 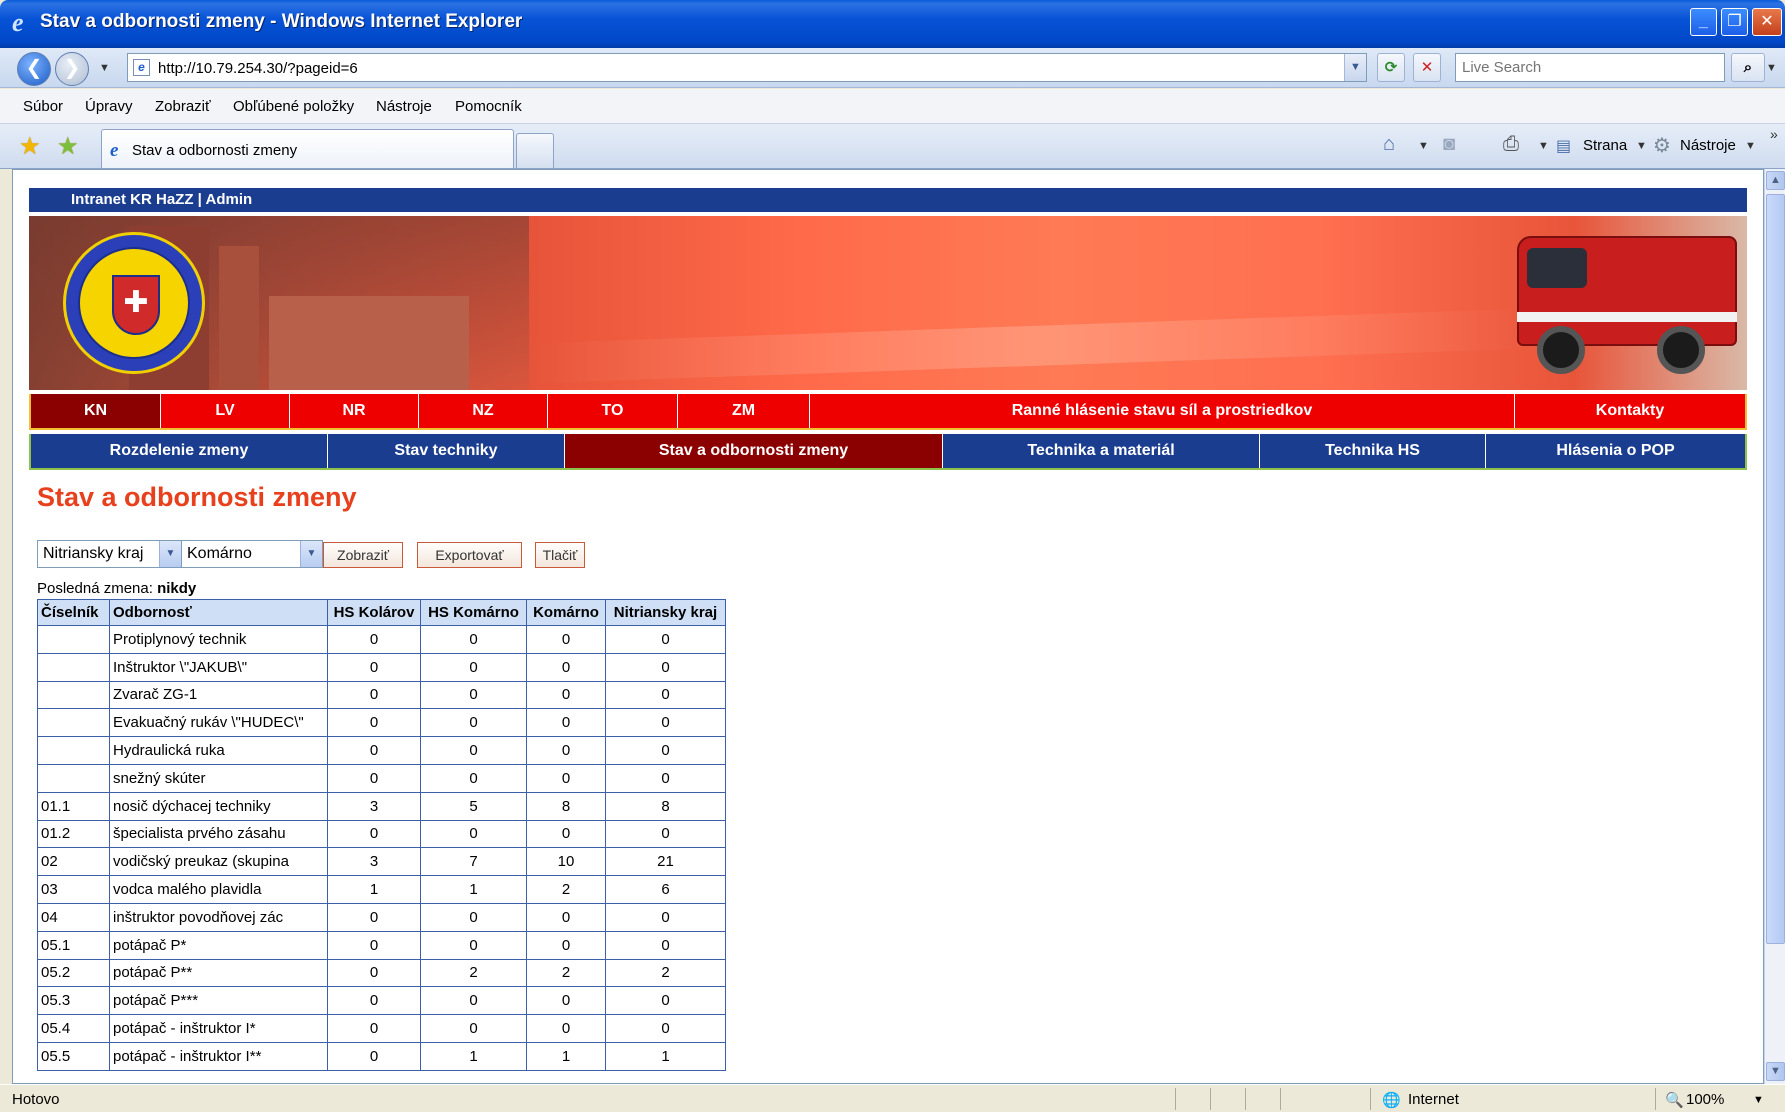 What do you see at coordinates (488, 106) in the screenshot?
I see `menu-help: Pomocník` at bounding box center [488, 106].